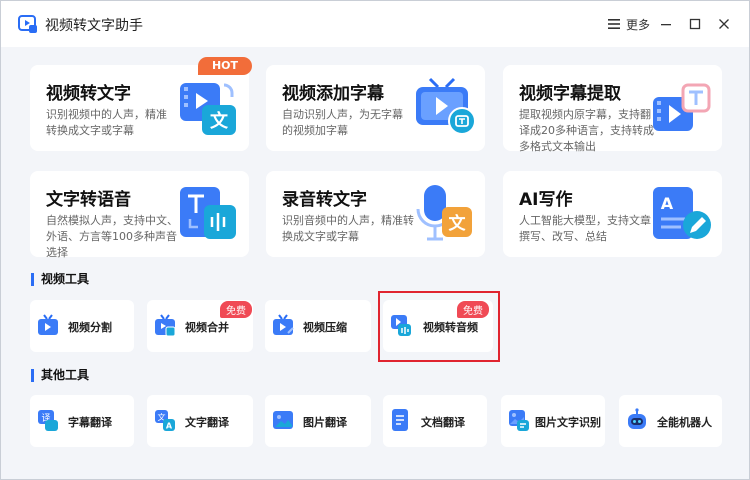  What do you see at coordinates (225, 66) in the screenshot?
I see `hot-badge: HOT` at bounding box center [225, 66].